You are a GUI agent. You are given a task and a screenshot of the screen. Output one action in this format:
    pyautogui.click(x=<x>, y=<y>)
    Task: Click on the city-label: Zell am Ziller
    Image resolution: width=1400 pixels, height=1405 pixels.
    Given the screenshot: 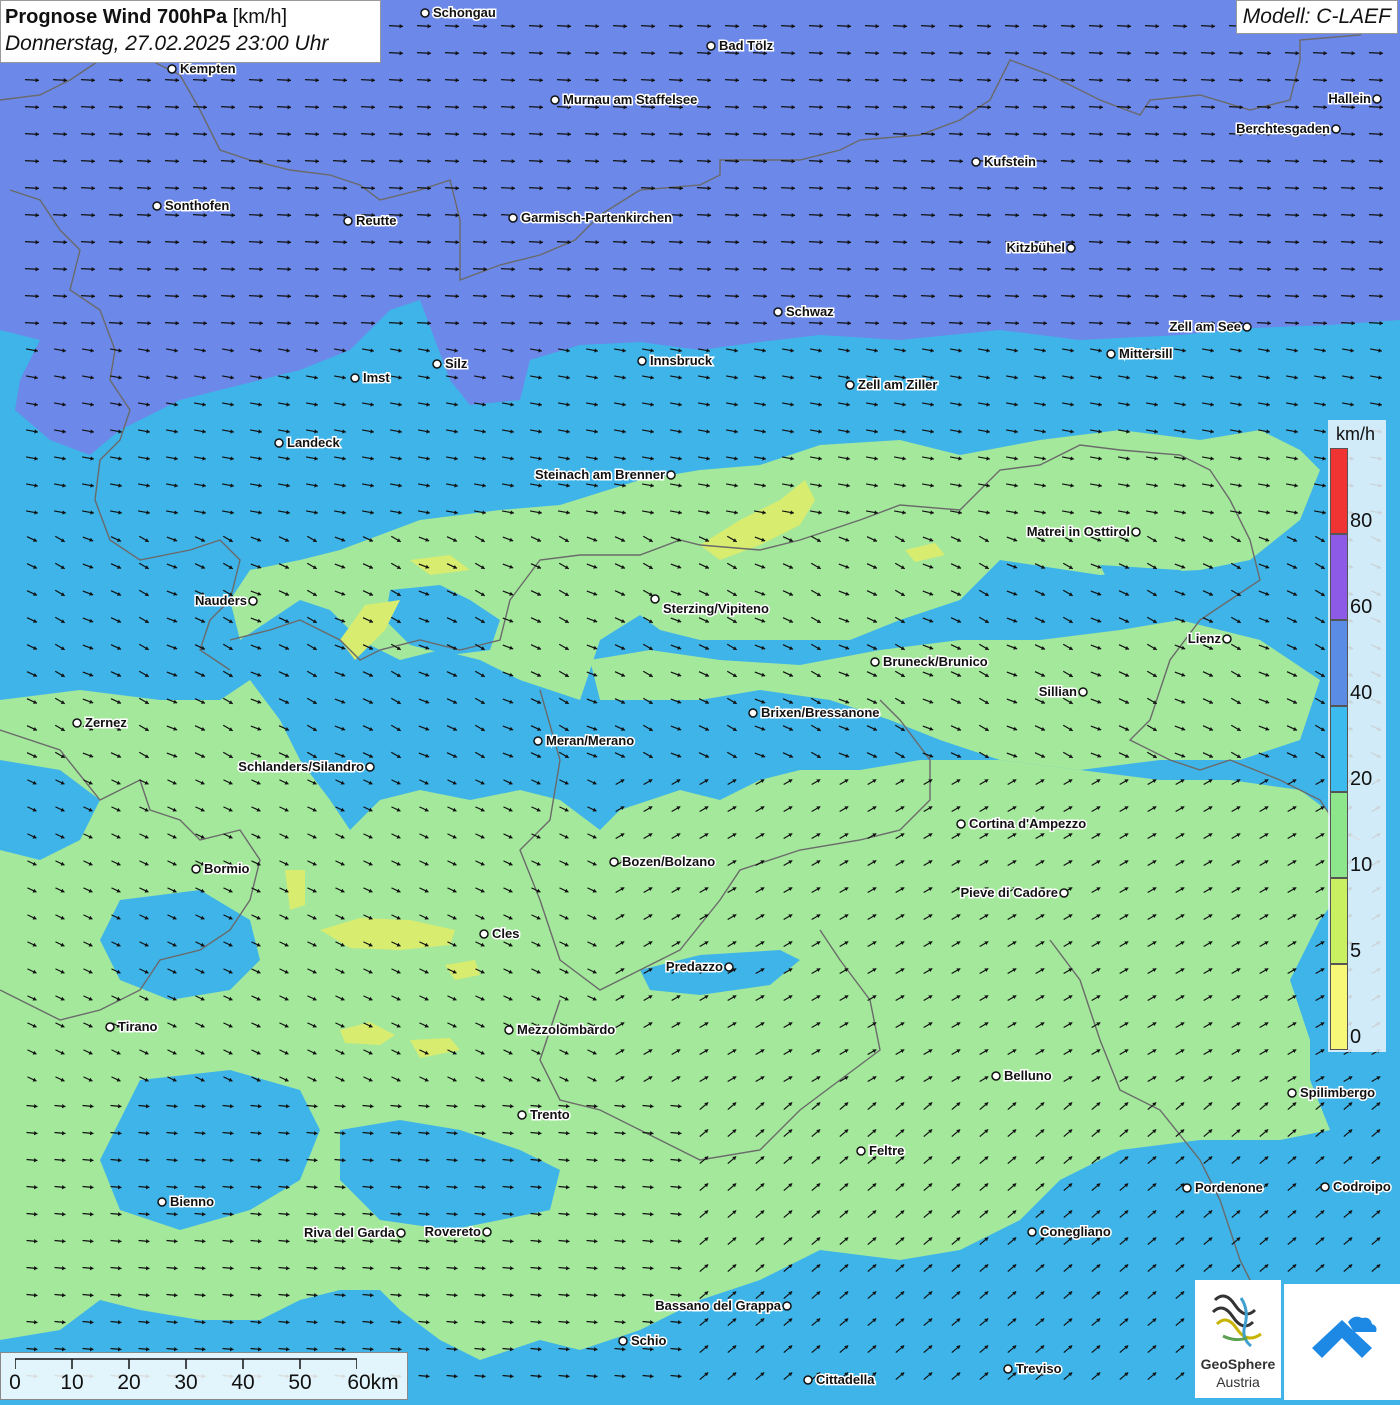 What is the action you would take?
    pyautogui.click(x=897, y=384)
    